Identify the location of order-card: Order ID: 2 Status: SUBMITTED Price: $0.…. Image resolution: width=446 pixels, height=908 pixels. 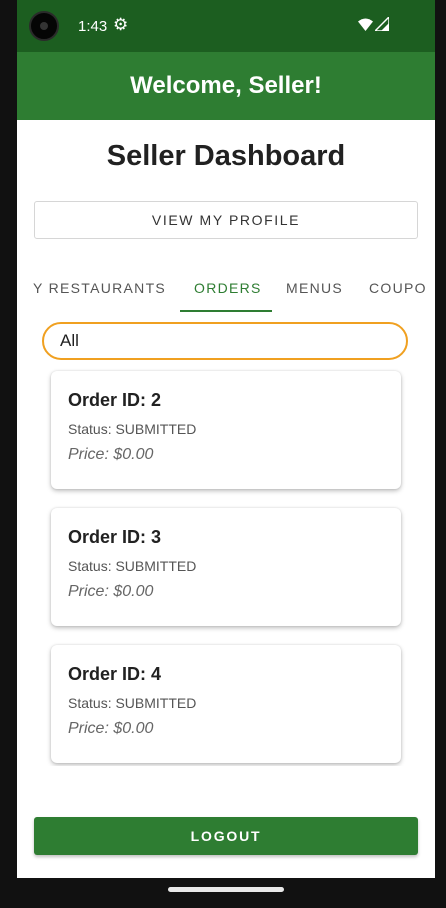
(226, 430).